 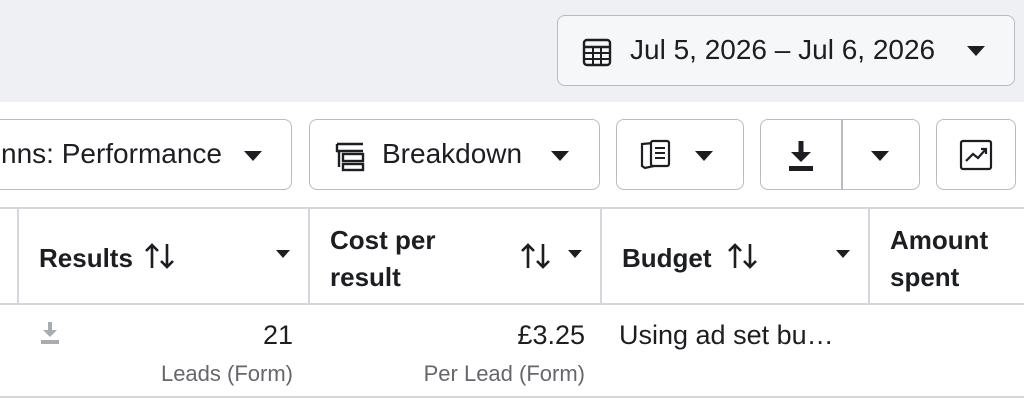 What do you see at coordinates (939, 240) in the screenshot?
I see `column-header-label: Amount` at bounding box center [939, 240].